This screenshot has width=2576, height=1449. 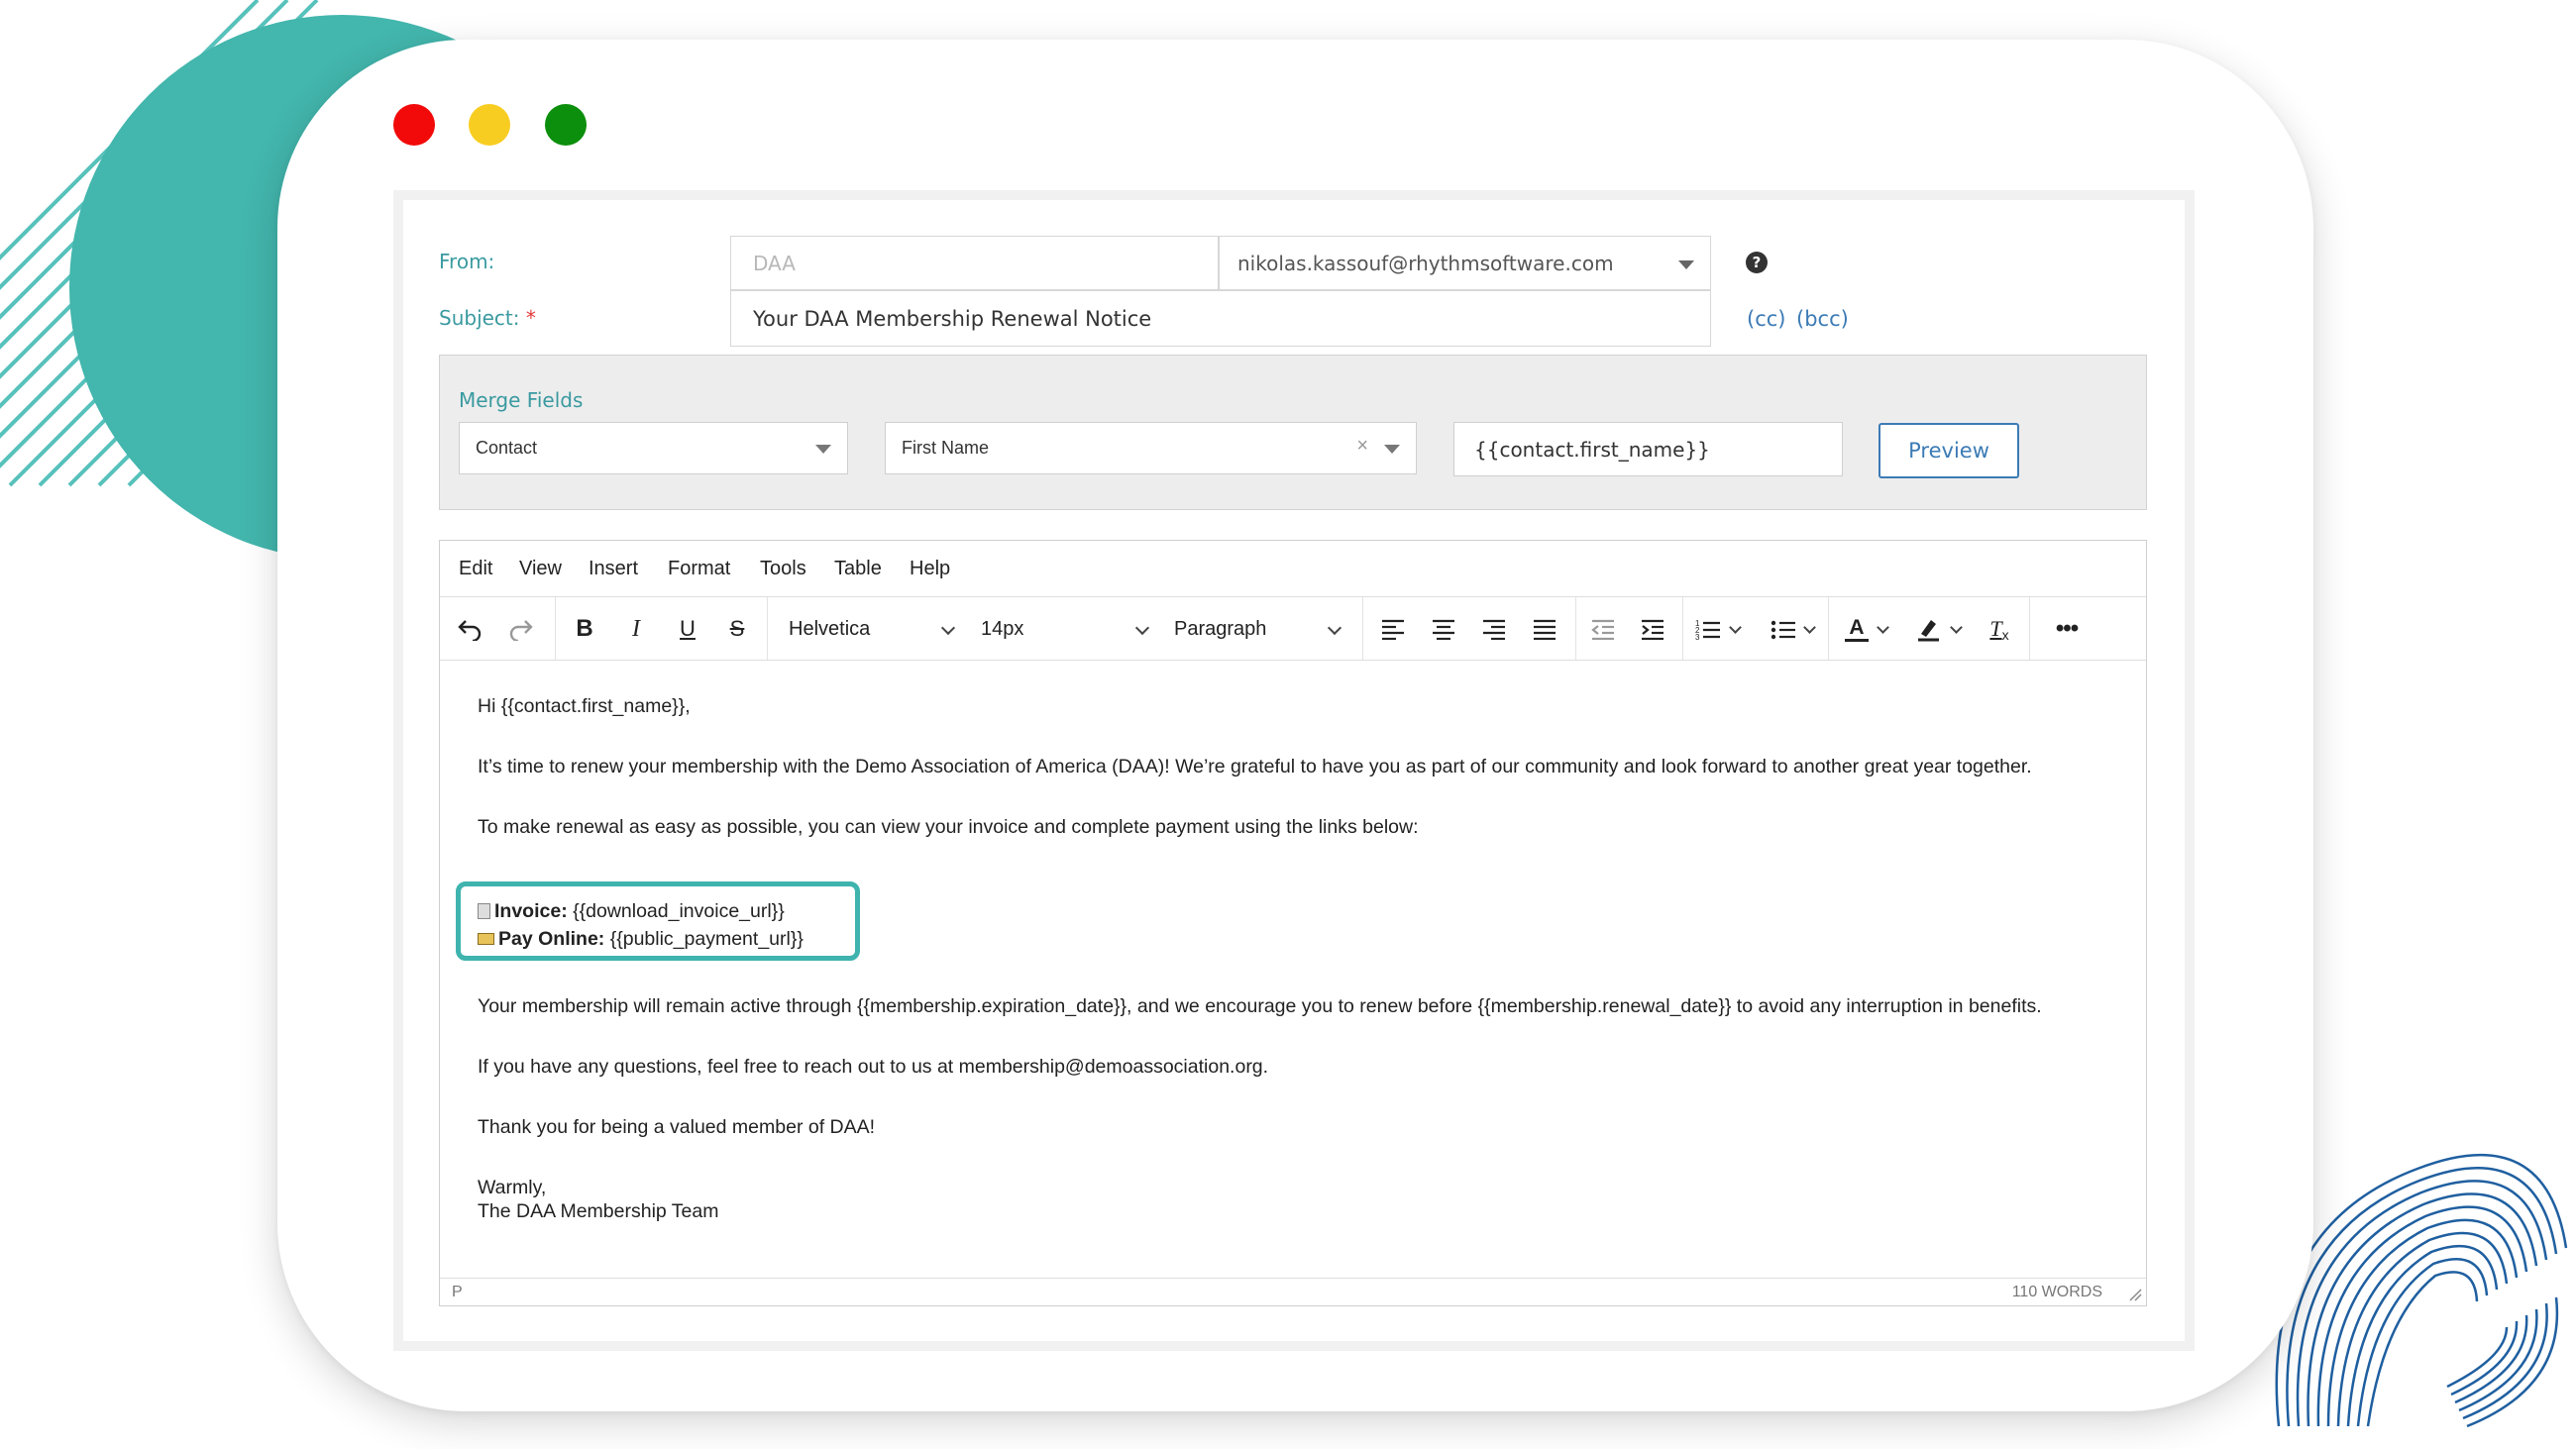 I want to click on question-circle-icon: ?, so click(x=1757, y=262).